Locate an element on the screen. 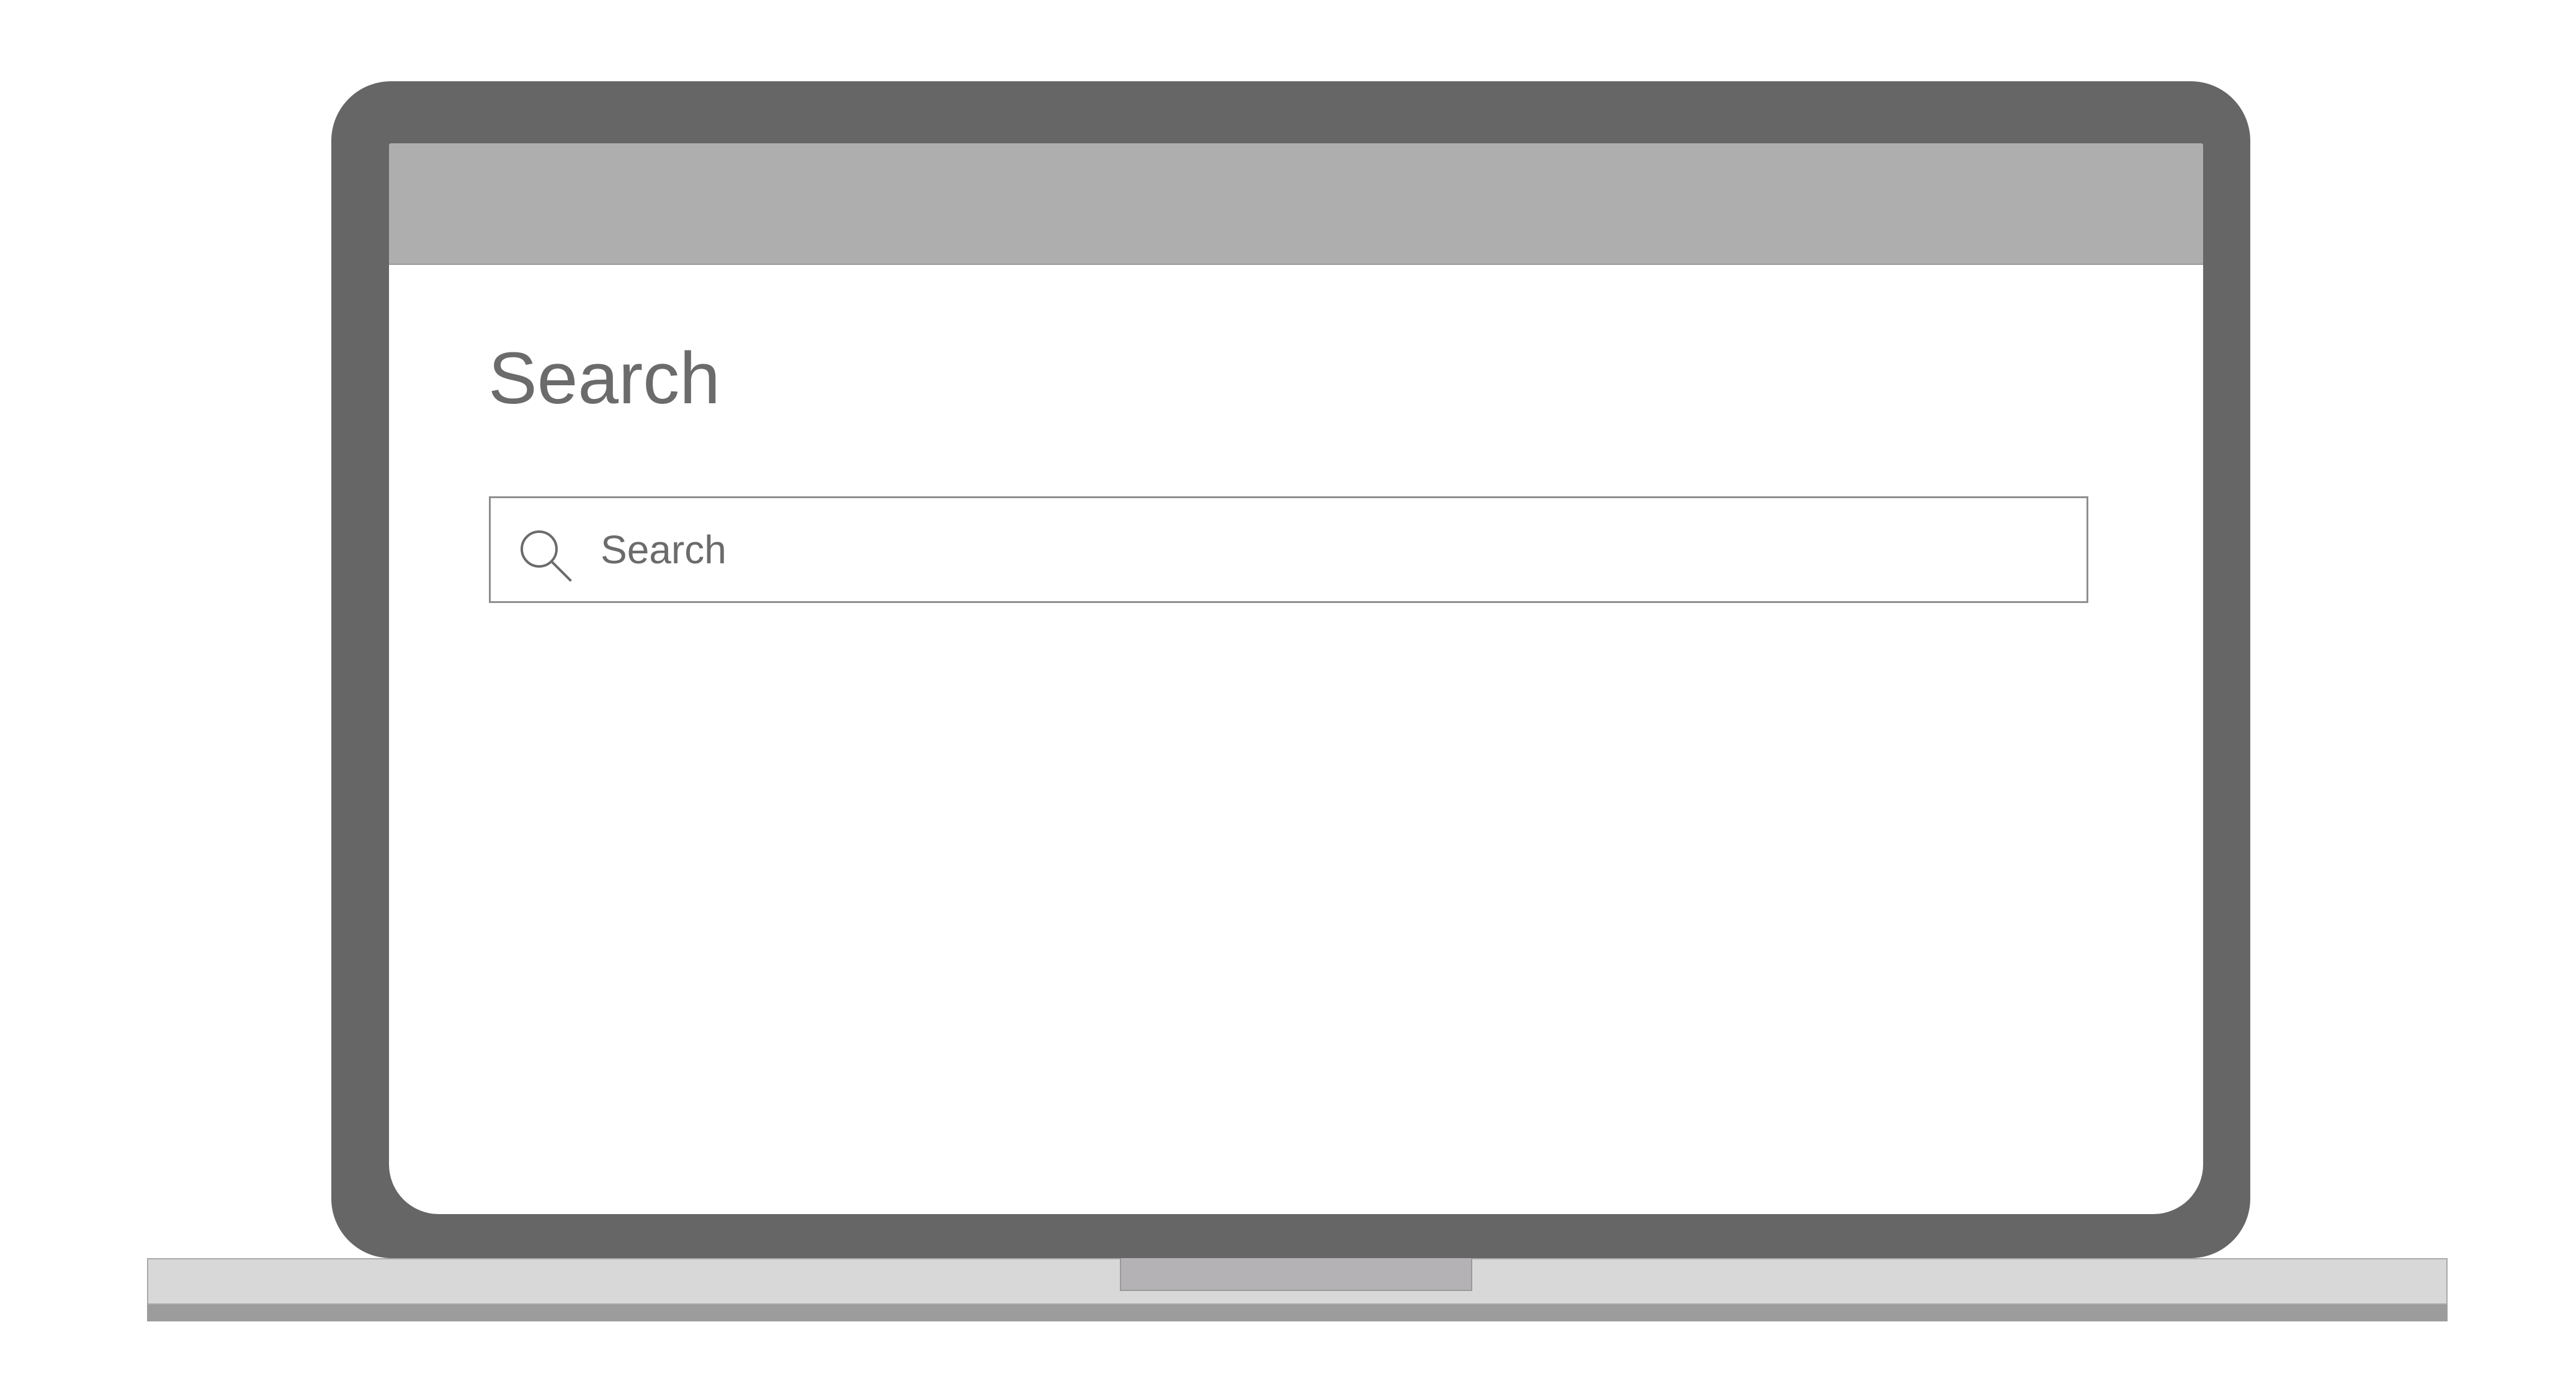 The height and width of the screenshot is (1394, 2576). browser-toolbar is located at coordinates (1296, 204).